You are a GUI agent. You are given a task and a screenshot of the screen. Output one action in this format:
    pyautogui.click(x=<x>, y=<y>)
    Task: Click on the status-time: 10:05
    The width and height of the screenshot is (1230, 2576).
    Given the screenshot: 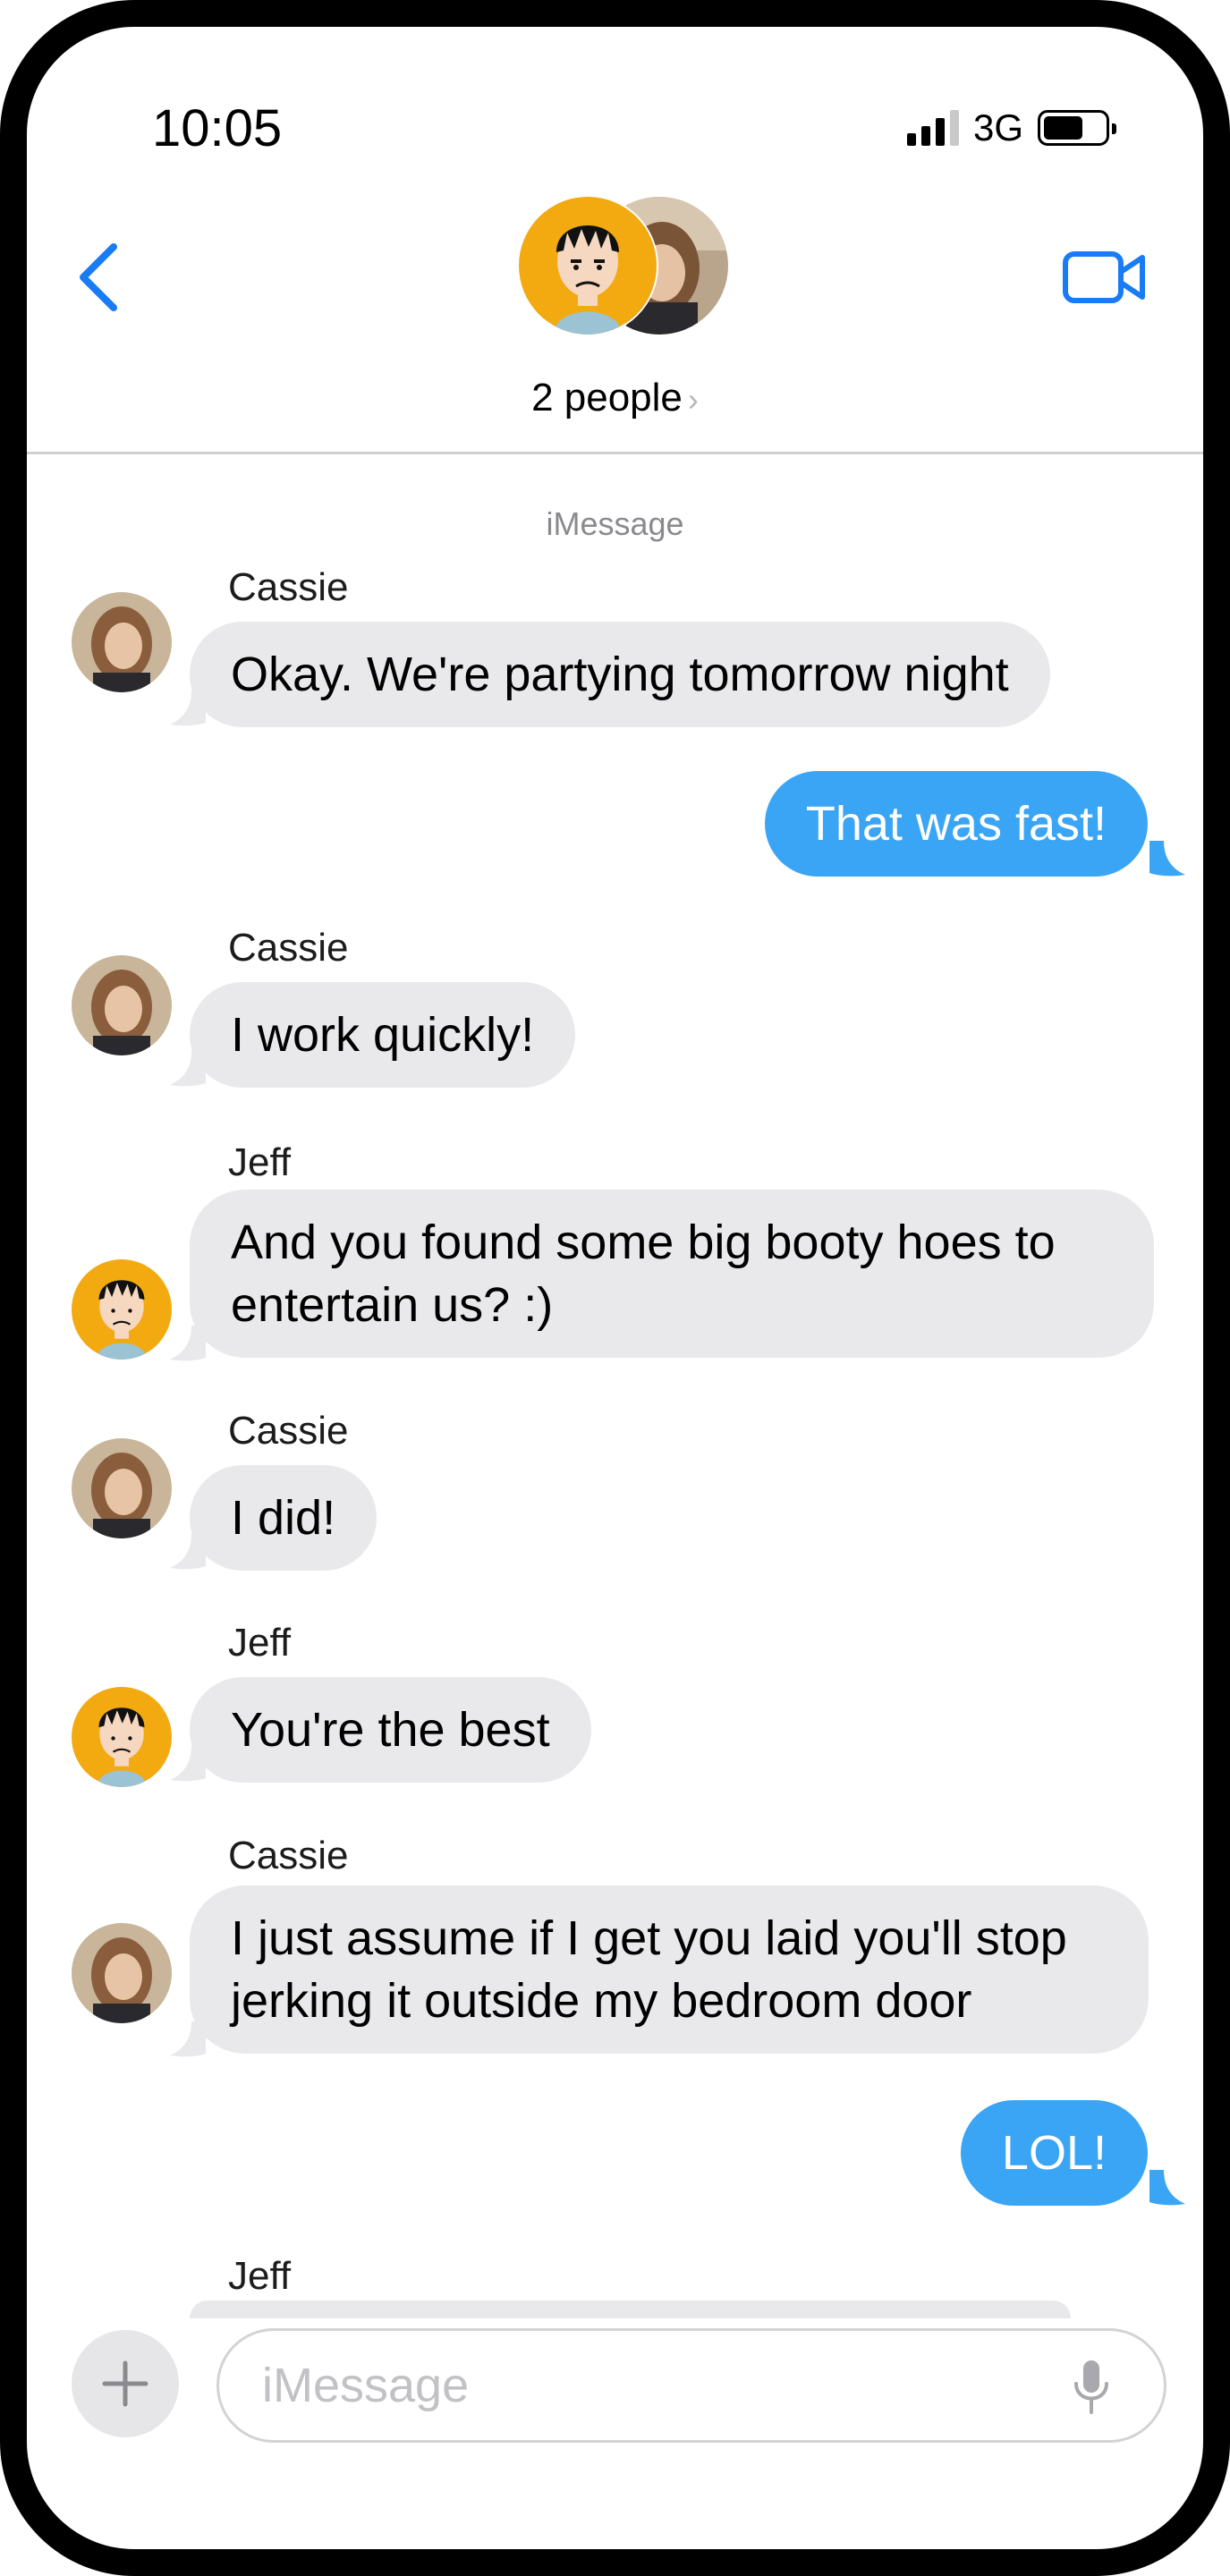 What is the action you would take?
    pyautogui.click(x=217, y=128)
    